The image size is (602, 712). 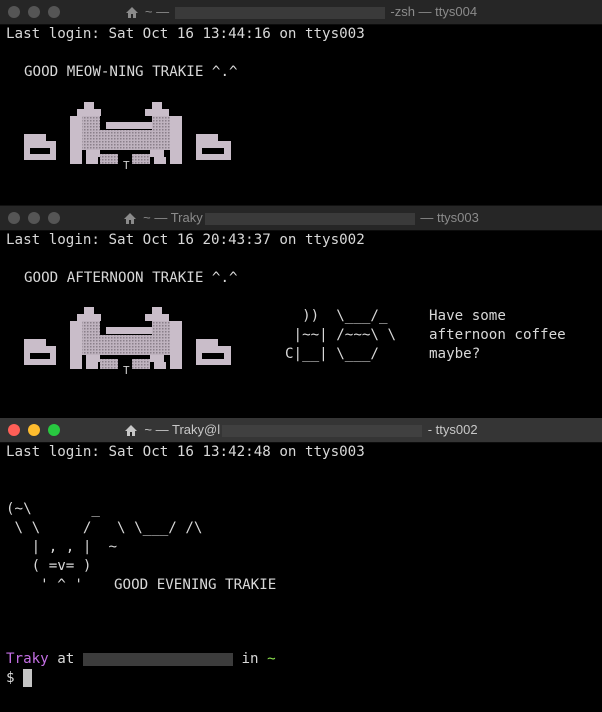 What do you see at coordinates (66, 659) in the screenshot?
I see `prompt-at: at` at bounding box center [66, 659].